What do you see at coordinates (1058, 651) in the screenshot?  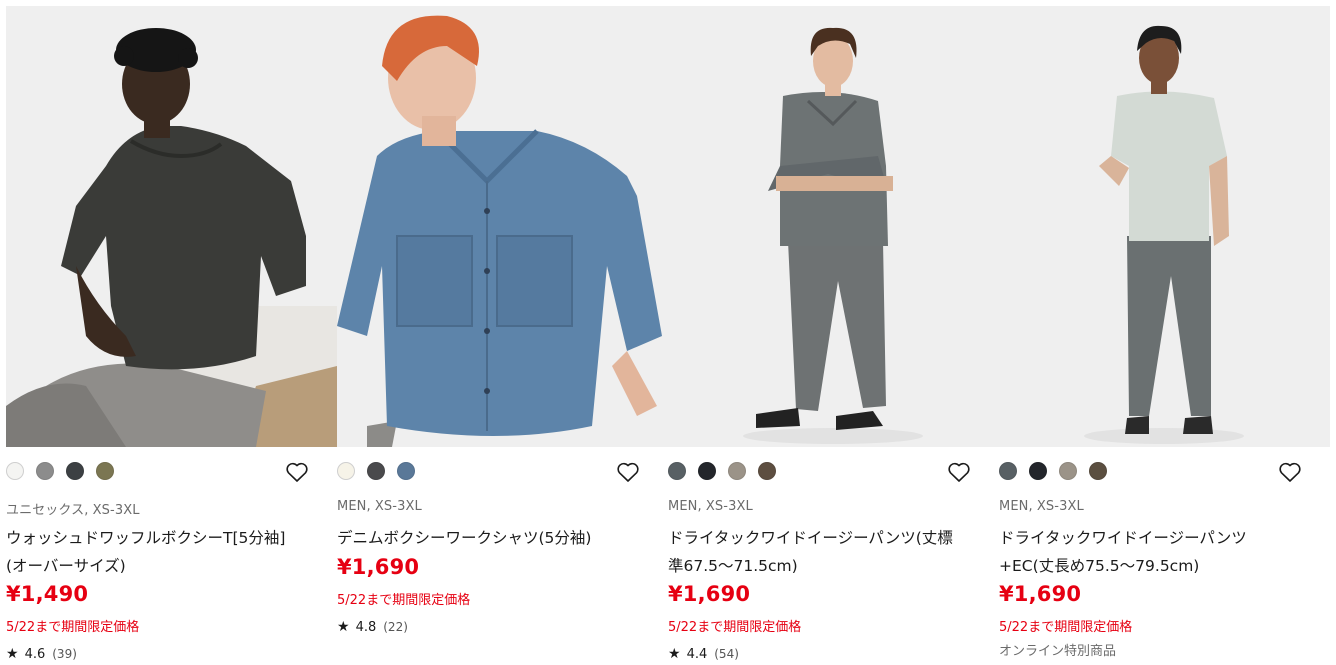 I see `online-only-label: オンライン特別商品` at bounding box center [1058, 651].